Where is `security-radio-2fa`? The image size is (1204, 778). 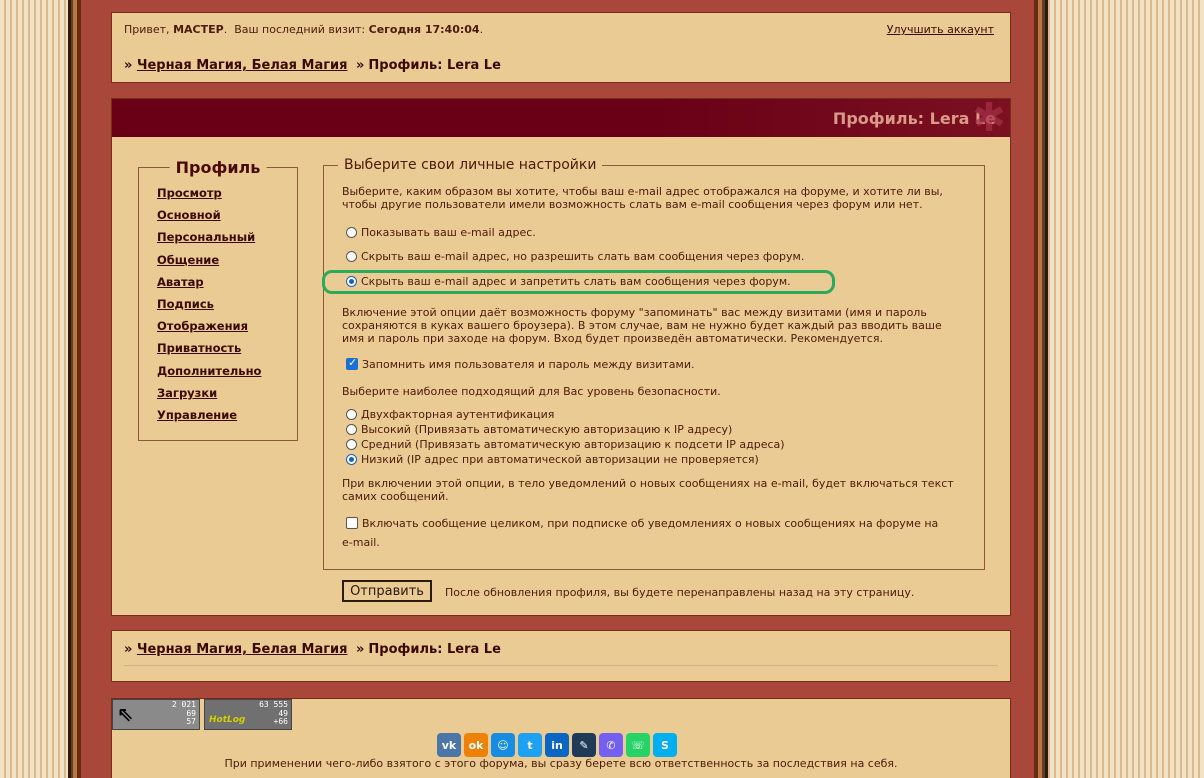 security-radio-2fa is located at coordinates (351, 414).